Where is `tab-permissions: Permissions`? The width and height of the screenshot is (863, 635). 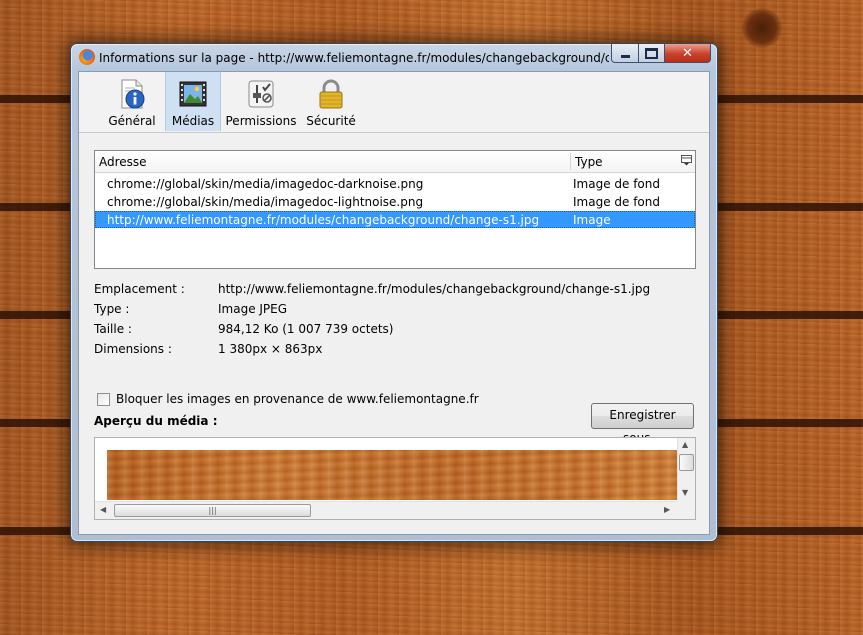
tab-permissions: Permissions is located at coordinates (261, 101).